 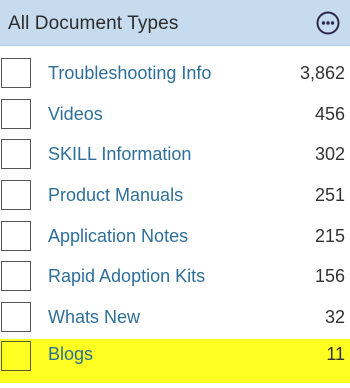 What do you see at coordinates (175, 318) in the screenshot?
I see `list-item-whats-new: Whats New 32` at bounding box center [175, 318].